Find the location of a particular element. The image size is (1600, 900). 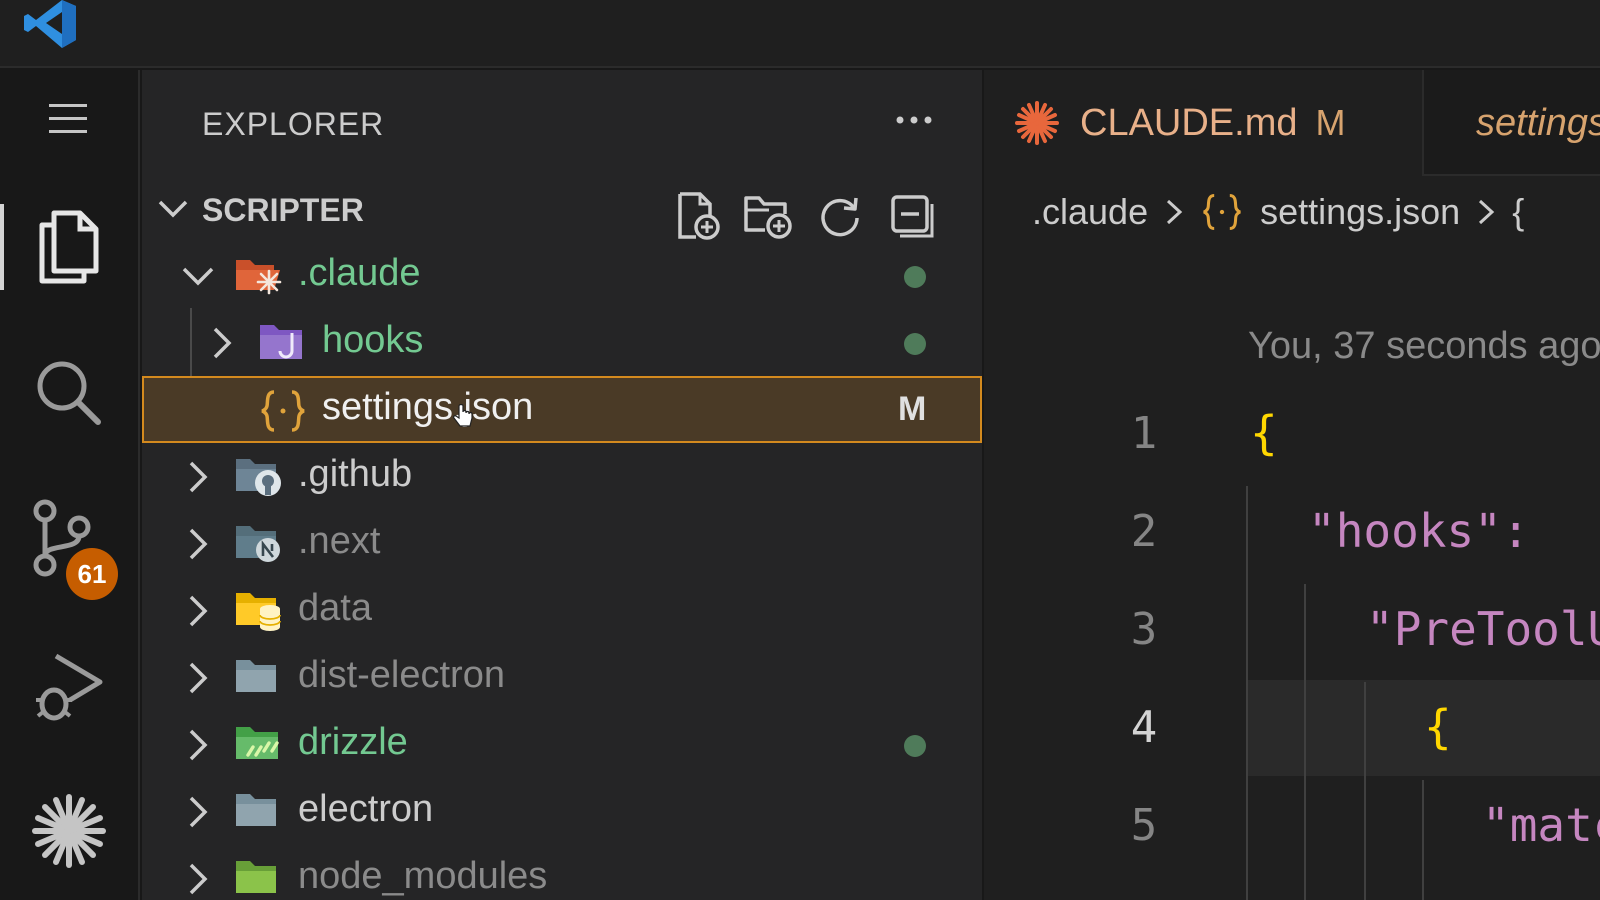

git-status-modified: M is located at coordinates (912, 409).